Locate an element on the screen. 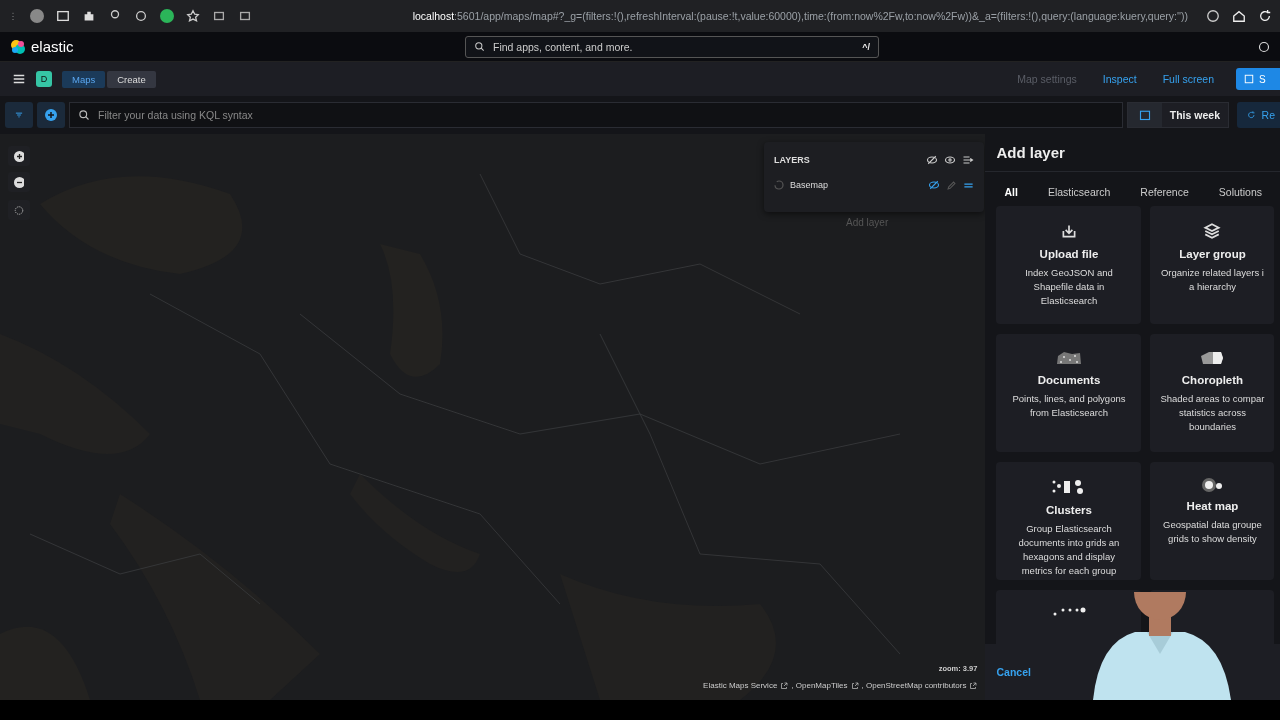 This screenshot has width=1280, height=720. space-avatar: D is located at coordinates (44, 79).